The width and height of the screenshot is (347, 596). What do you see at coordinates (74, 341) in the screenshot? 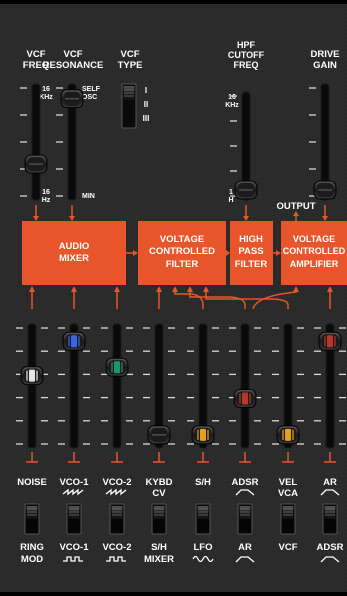
I see `fader-vco-1-cap` at bounding box center [74, 341].